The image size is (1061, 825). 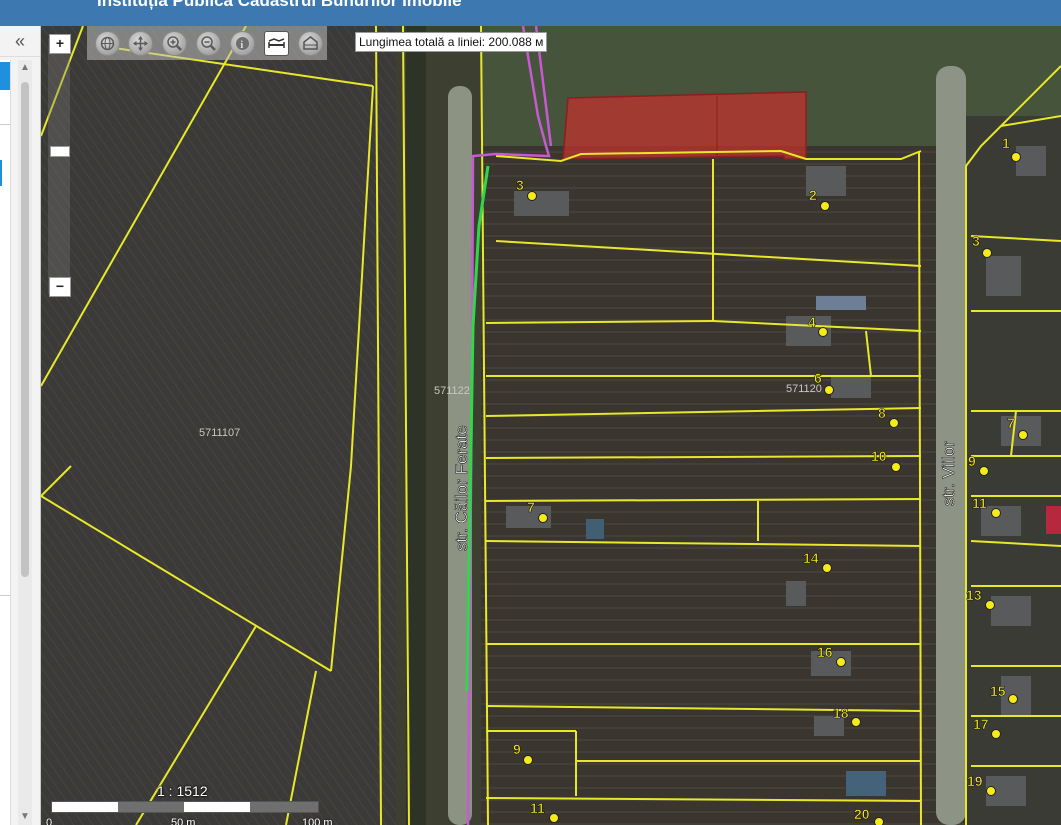 What do you see at coordinates (20, 41) in the screenshot?
I see `collapse-sidebar-button: «` at bounding box center [20, 41].